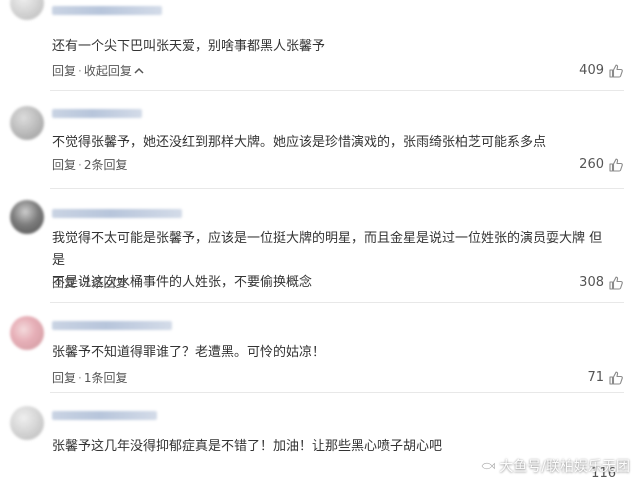 This screenshot has height=486, width=640. I want to click on comment-actions: 回复 · 2条回复, so click(89, 165).